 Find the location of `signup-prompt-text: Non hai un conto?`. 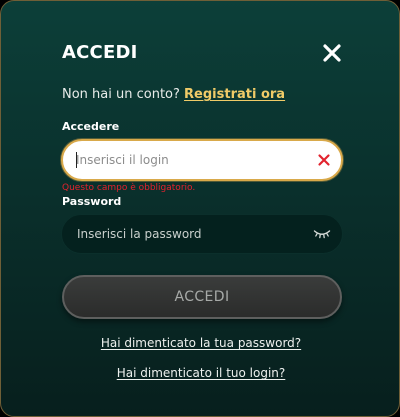

signup-prompt-text: Non hai un conto? is located at coordinates (121, 94).